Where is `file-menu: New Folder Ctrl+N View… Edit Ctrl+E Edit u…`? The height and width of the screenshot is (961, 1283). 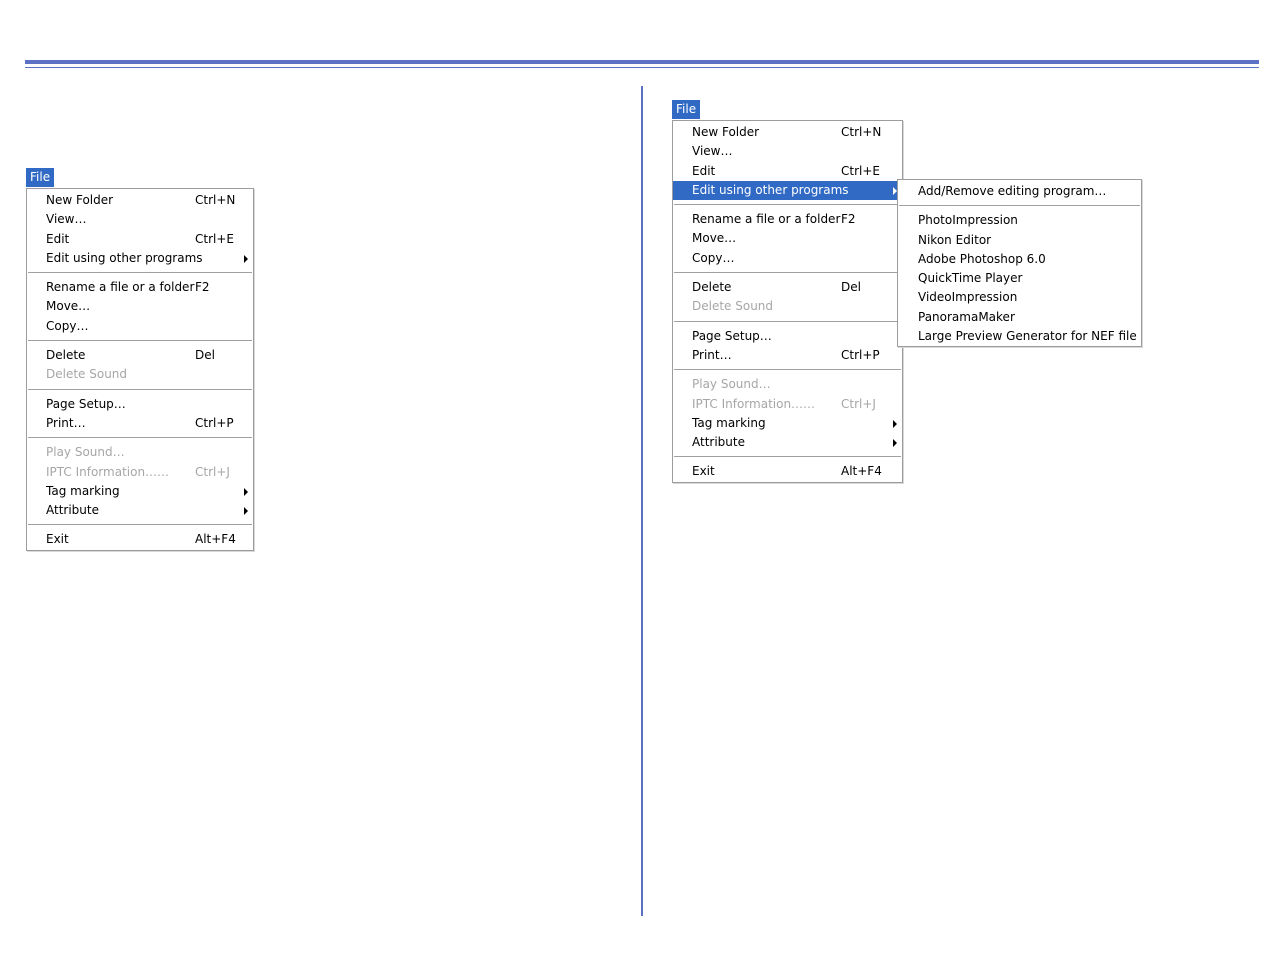
file-menu: New Folder Ctrl+N View… Edit Ctrl+E Edit u… is located at coordinates (787, 301).